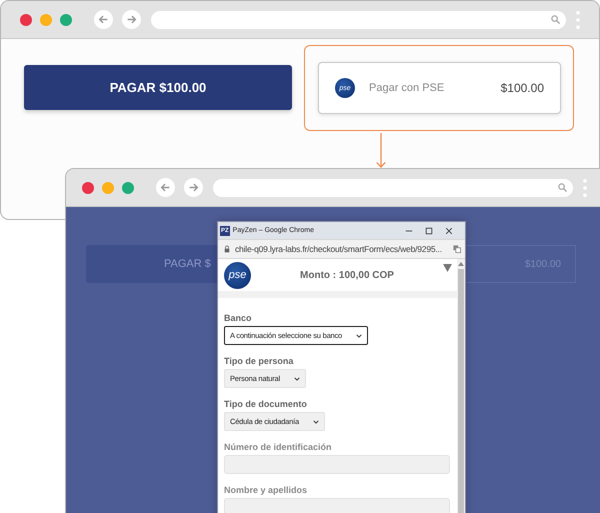 The width and height of the screenshot is (600, 513). What do you see at coordinates (237, 275) in the screenshot?
I see `pse-logo: pse` at bounding box center [237, 275].